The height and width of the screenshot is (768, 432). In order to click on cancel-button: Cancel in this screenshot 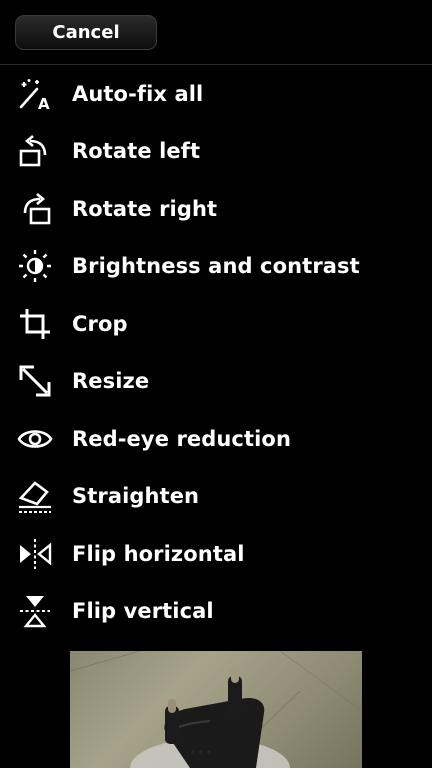, I will do `click(86, 32)`.